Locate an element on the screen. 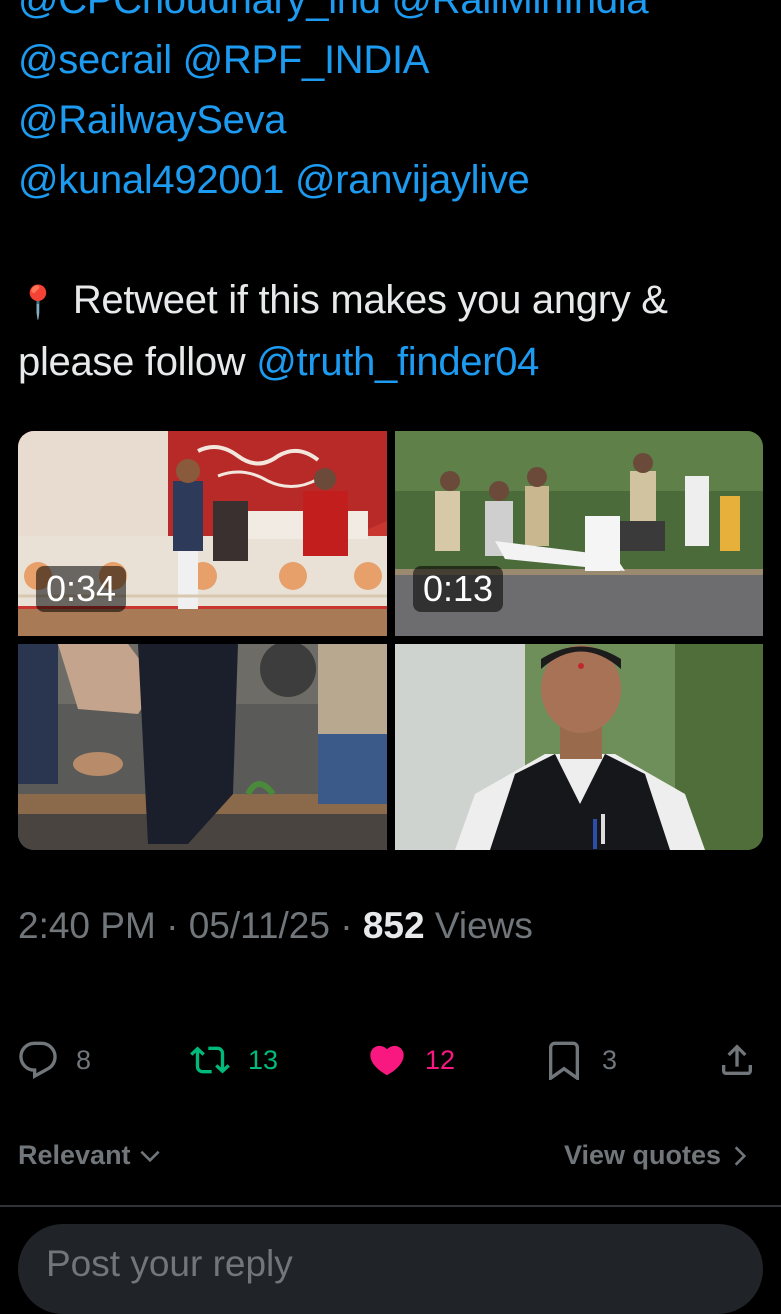 The height and width of the screenshot is (1314, 781). share-upload-icon is located at coordinates (737, 1059).